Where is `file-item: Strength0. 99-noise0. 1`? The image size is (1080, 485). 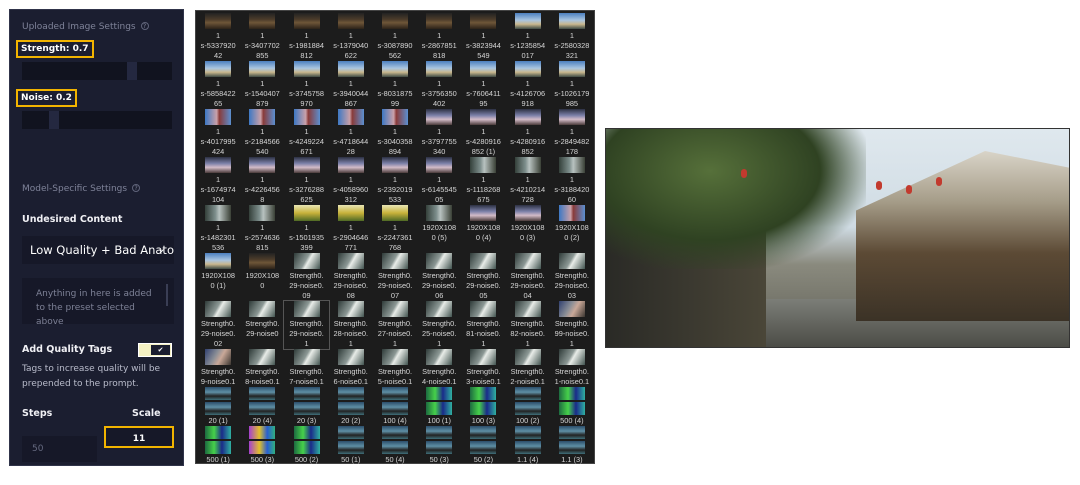 file-item: Strength0. 99-noise0. 1 is located at coordinates (572, 325).